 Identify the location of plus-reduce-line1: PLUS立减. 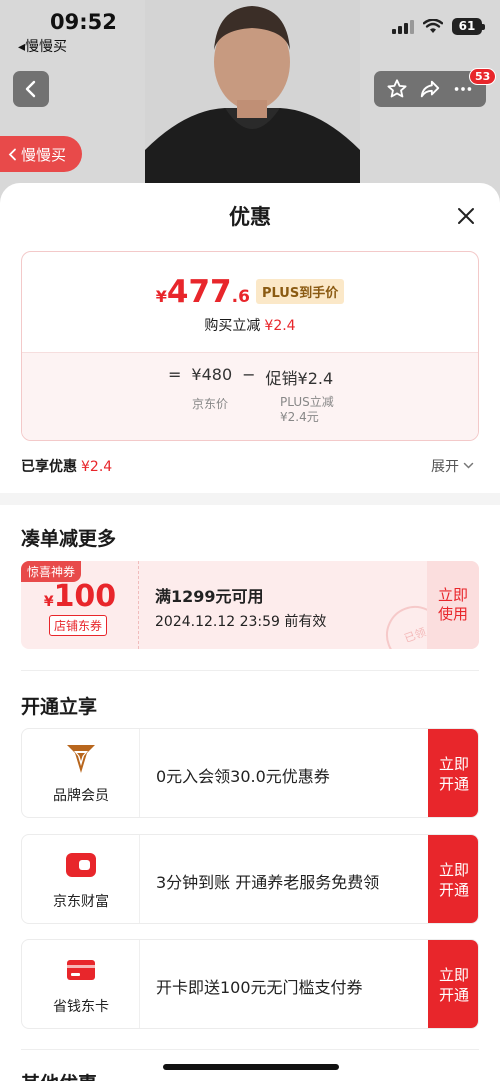
(307, 402).